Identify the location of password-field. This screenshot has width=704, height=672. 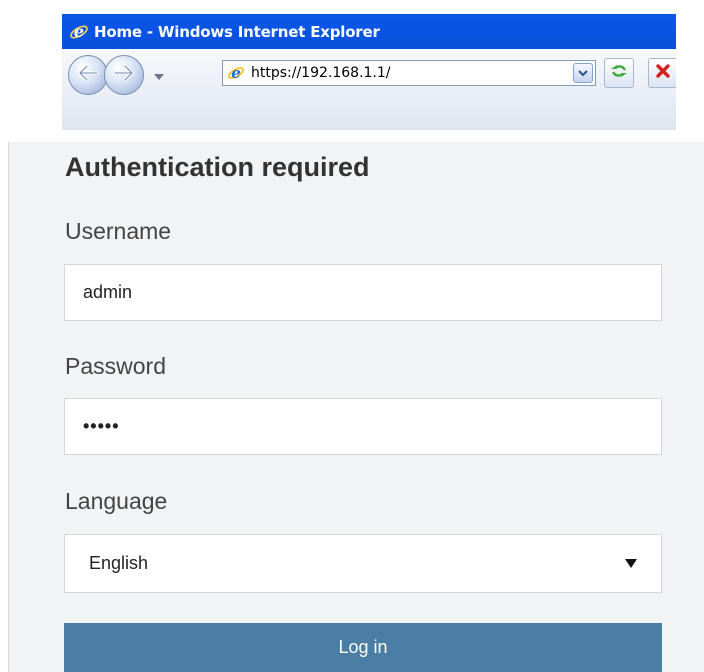
(363, 426).